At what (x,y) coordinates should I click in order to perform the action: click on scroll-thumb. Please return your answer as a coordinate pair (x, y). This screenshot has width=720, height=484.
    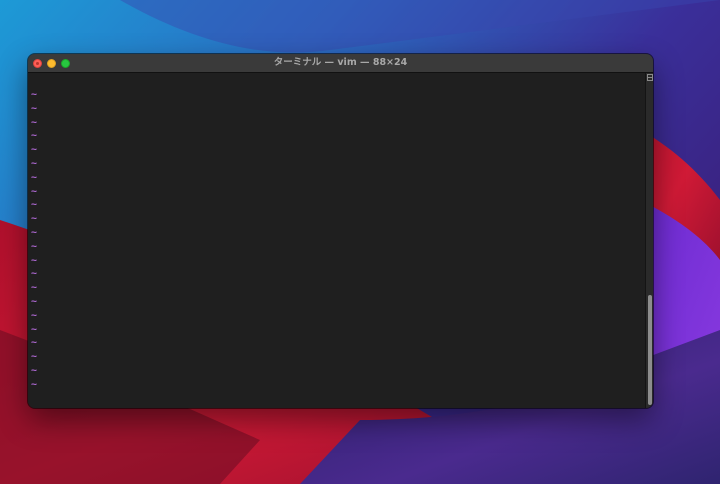
    Looking at the image, I should click on (650, 350).